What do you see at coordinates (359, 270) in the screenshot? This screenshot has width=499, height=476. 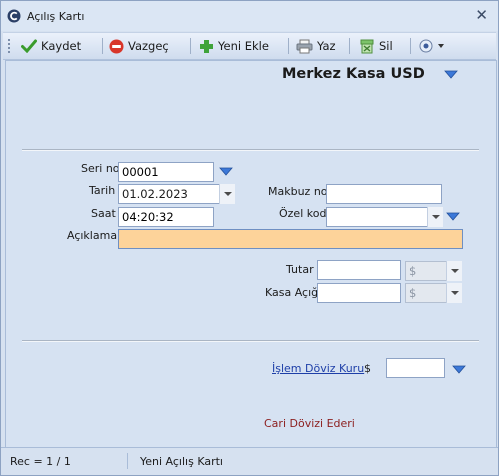 I see `tutar-input` at bounding box center [359, 270].